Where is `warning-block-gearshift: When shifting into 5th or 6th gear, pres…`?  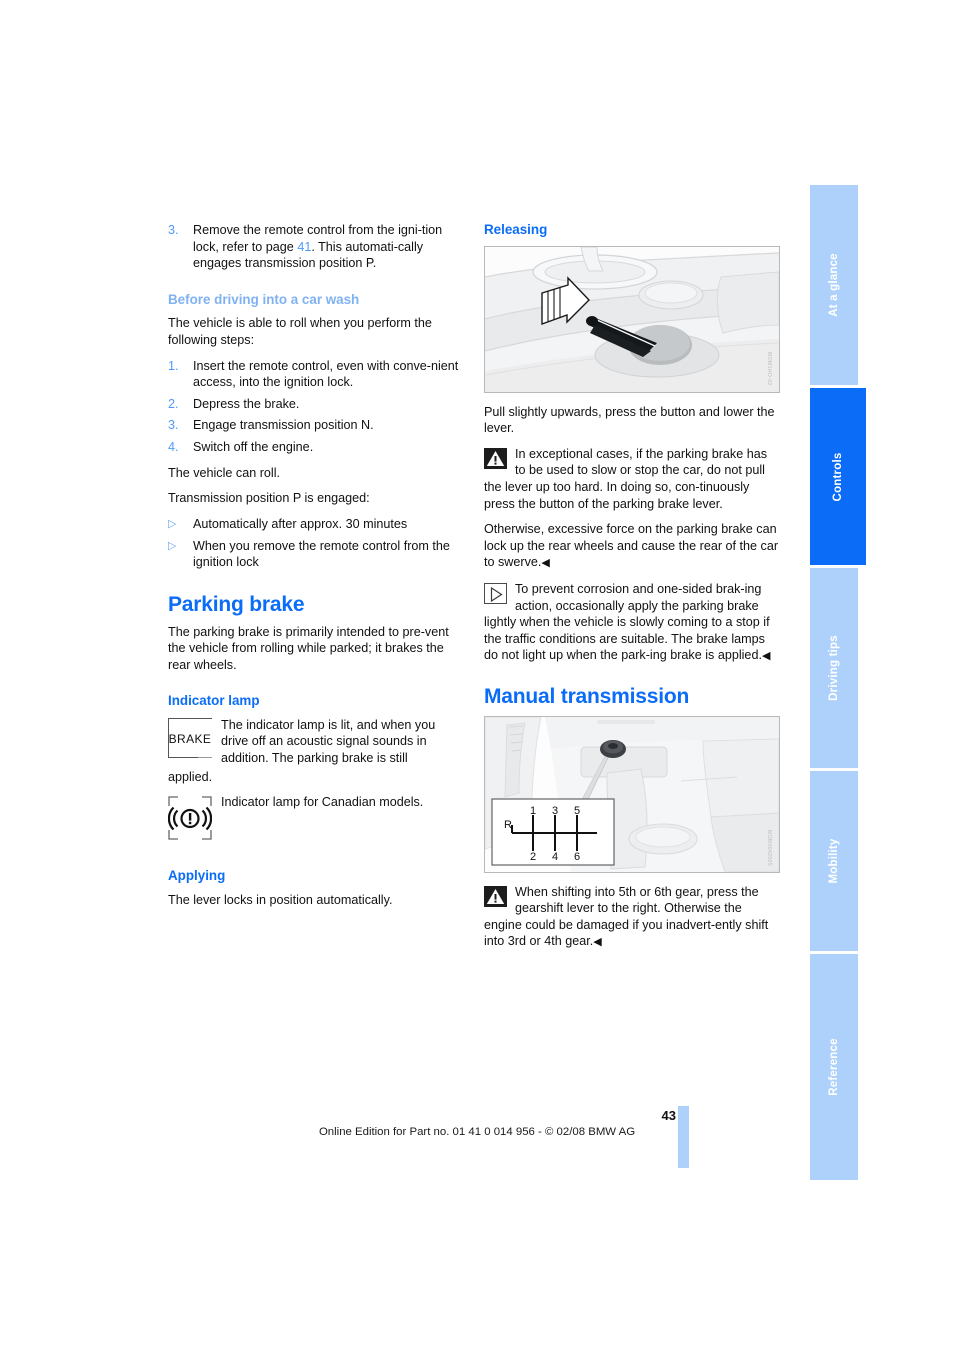 warning-block-gearshift: When shifting into 5th or 6th gear, pres… is located at coordinates (632, 917).